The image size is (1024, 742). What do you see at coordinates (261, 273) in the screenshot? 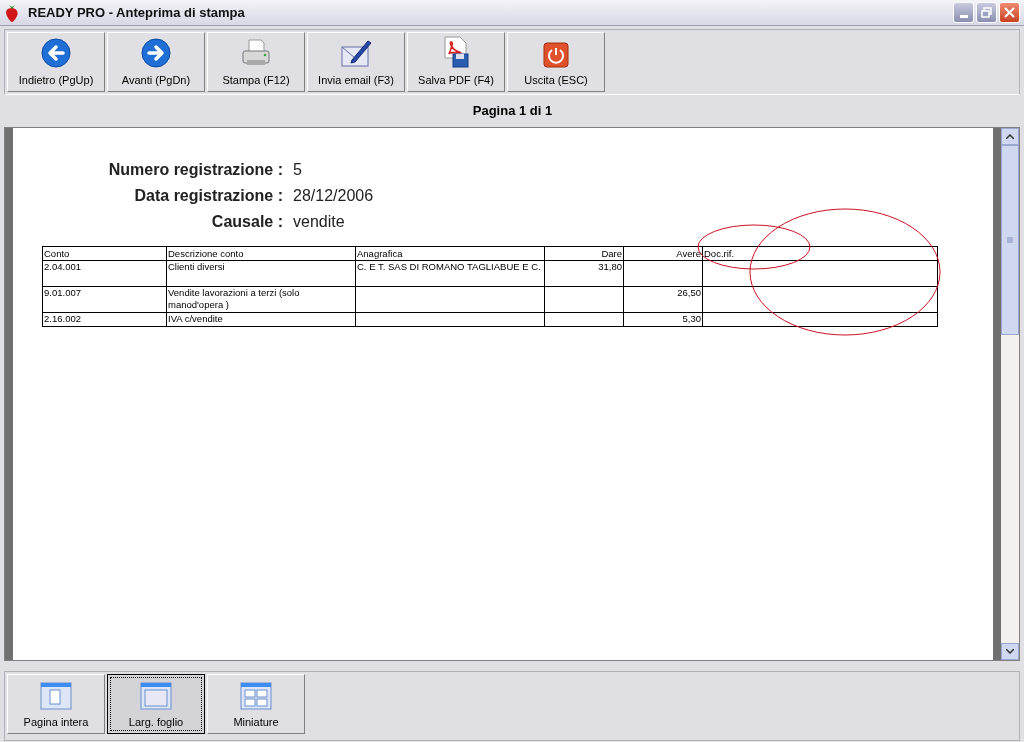
I see `table-cell: Clienti diversi` at bounding box center [261, 273].